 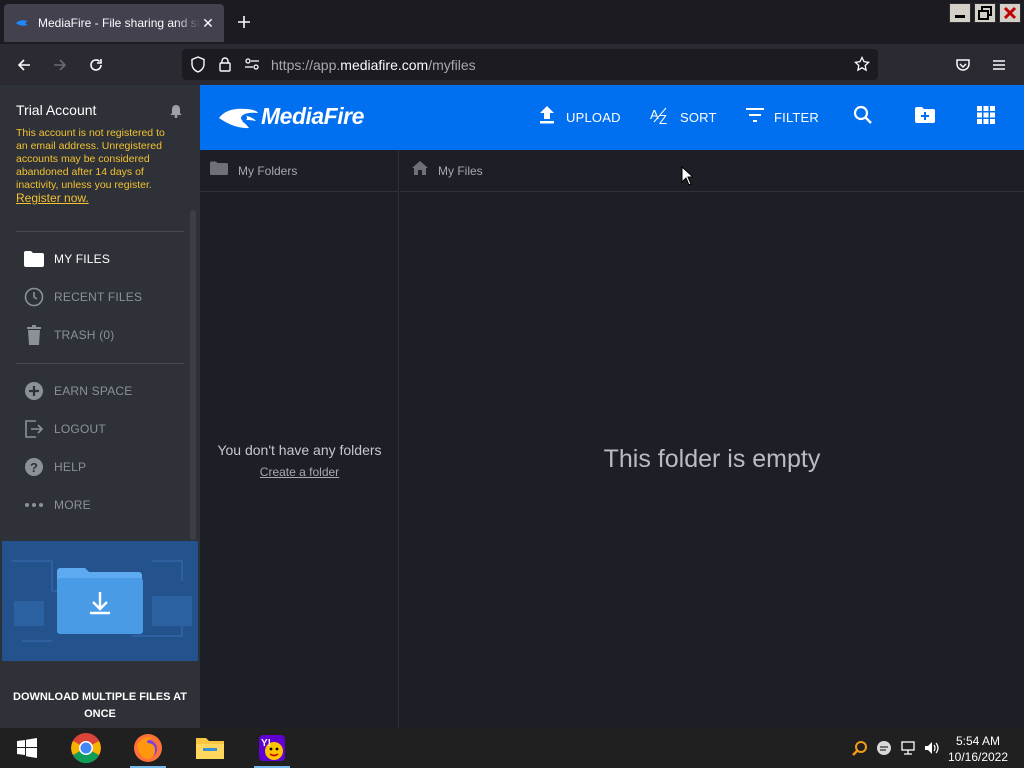 What do you see at coordinates (530, 64) in the screenshot?
I see `url-bar: https://app.mediafire.com/myfiles` at bounding box center [530, 64].